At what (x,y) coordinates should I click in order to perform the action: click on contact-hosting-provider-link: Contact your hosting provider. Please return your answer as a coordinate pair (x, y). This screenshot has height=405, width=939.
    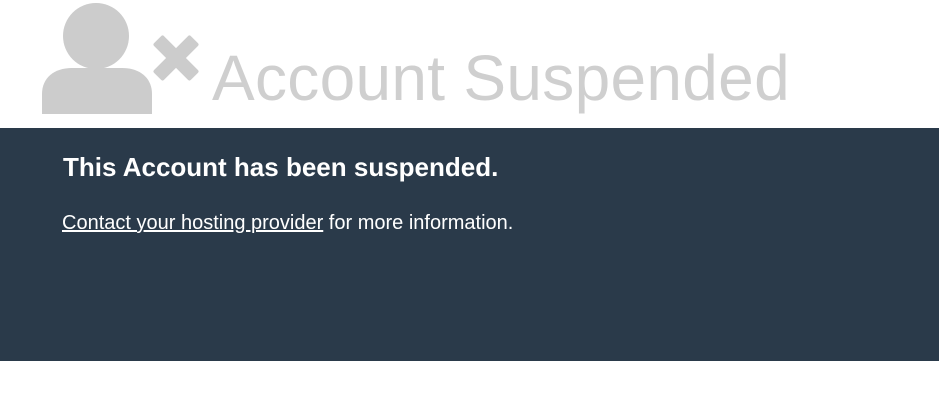
    Looking at the image, I should click on (192, 223).